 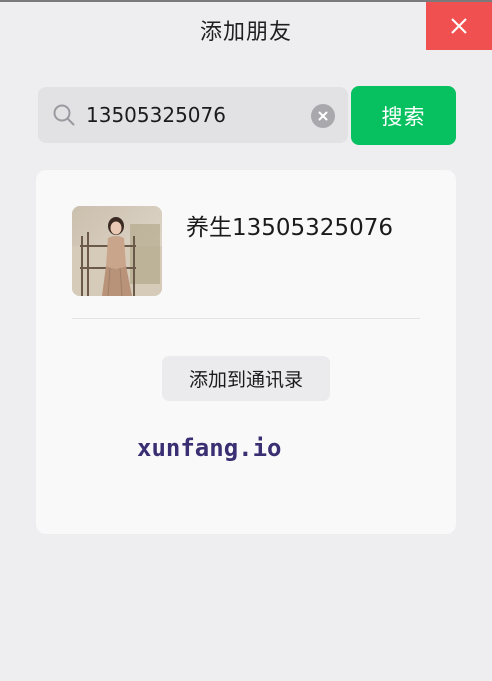 What do you see at coordinates (246, 318) in the screenshot?
I see `divider` at bounding box center [246, 318].